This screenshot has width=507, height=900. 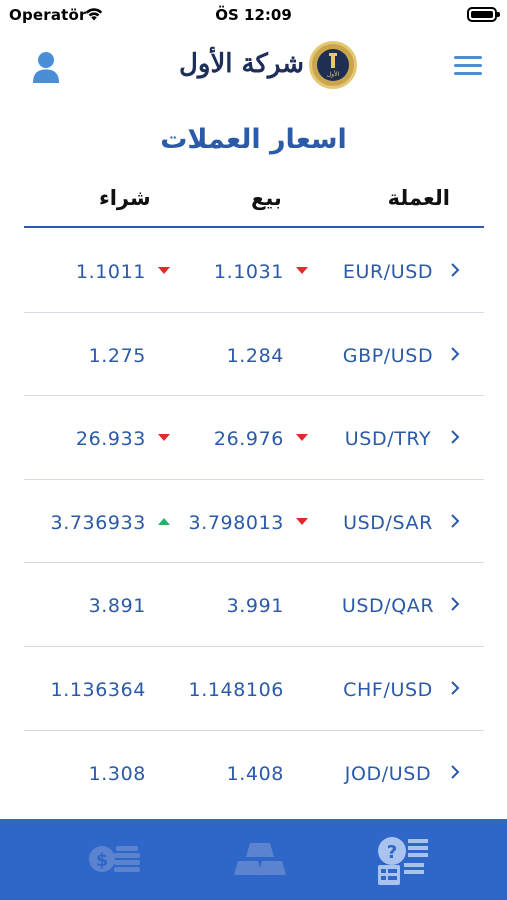 I want to click on logo-badge-text: الأول, so click(x=333, y=74).